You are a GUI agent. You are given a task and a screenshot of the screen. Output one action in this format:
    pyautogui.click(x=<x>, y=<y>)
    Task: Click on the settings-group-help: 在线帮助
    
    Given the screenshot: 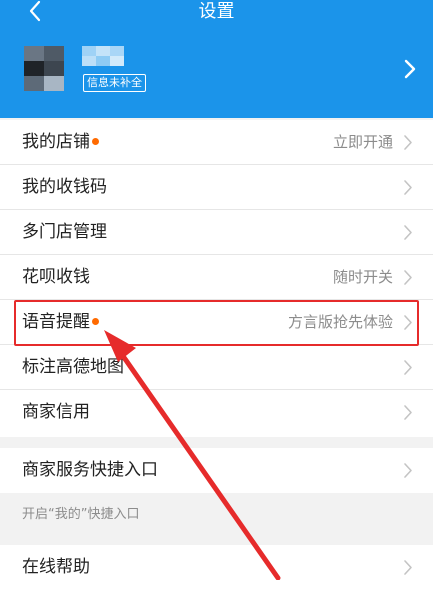 What is the action you would take?
    pyautogui.click(x=216, y=567)
    